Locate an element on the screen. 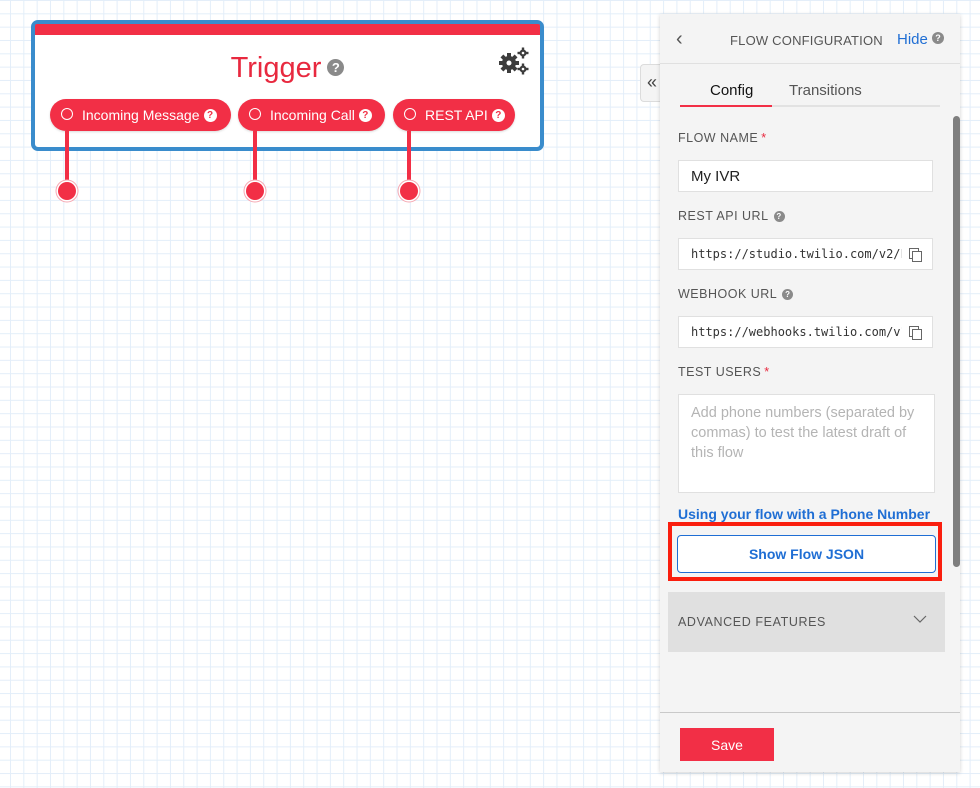 This screenshot has height=788, width=980. flow-name-field is located at coordinates (805, 176).